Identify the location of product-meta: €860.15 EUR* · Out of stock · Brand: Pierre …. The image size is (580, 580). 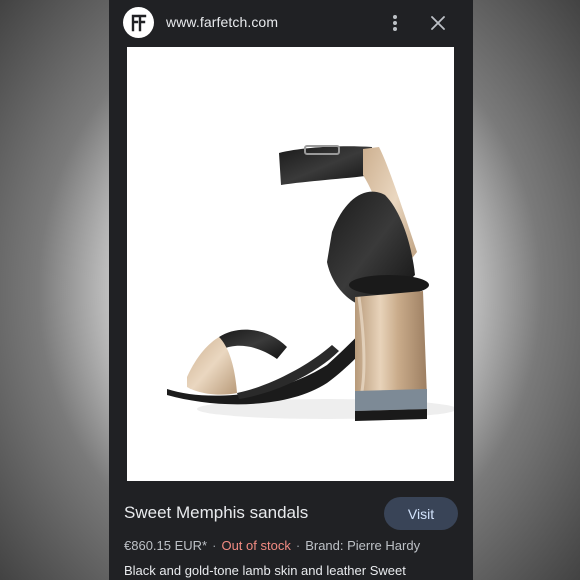
(272, 545).